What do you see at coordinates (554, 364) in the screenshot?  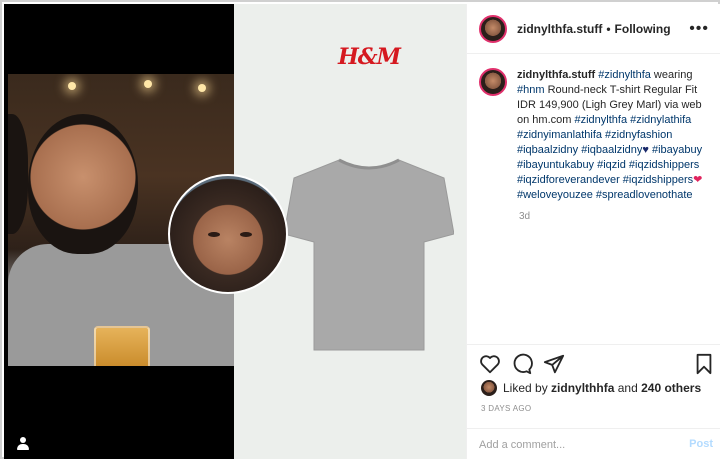 I see `paper-plane-icon` at bounding box center [554, 364].